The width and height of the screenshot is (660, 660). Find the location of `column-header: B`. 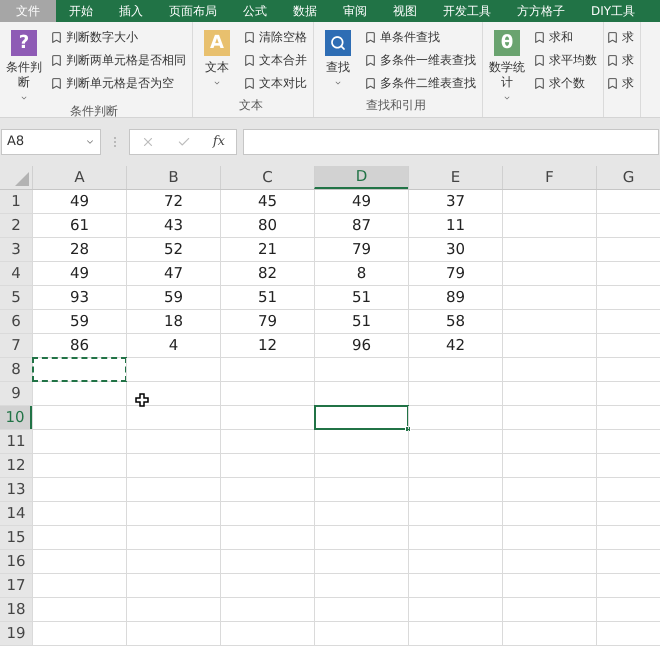

column-header: B is located at coordinates (173, 177).